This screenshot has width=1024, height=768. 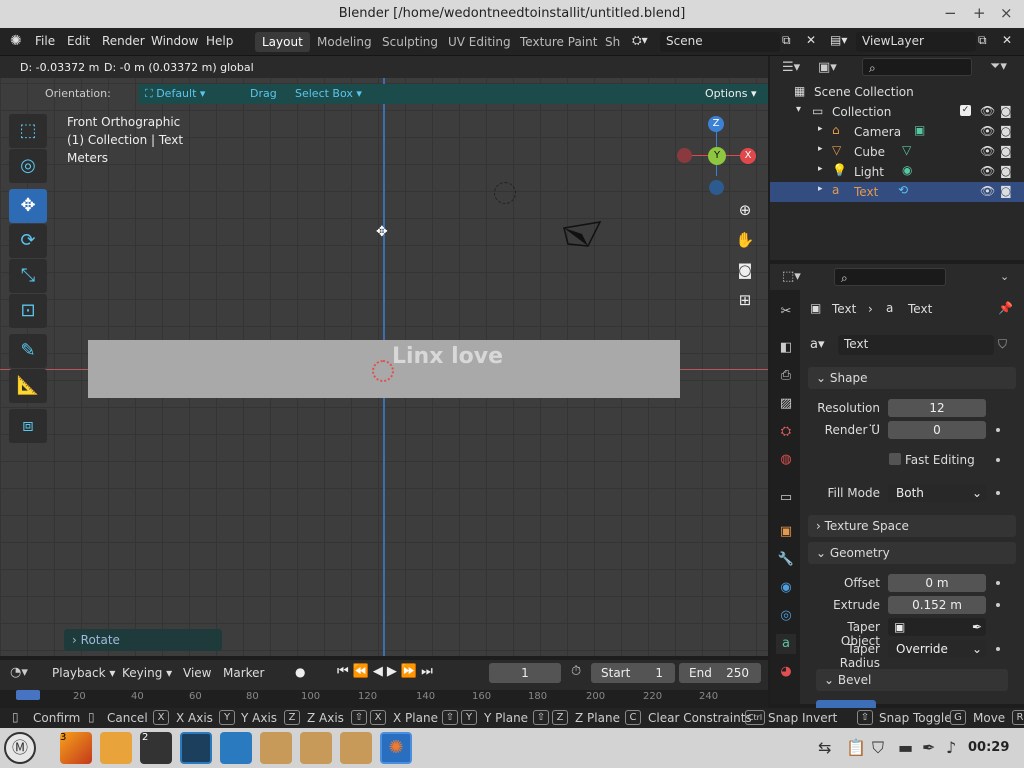 What do you see at coordinates (143, 640) in the screenshot?
I see `last-operator-panel: › Rotate` at bounding box center [143, 640].